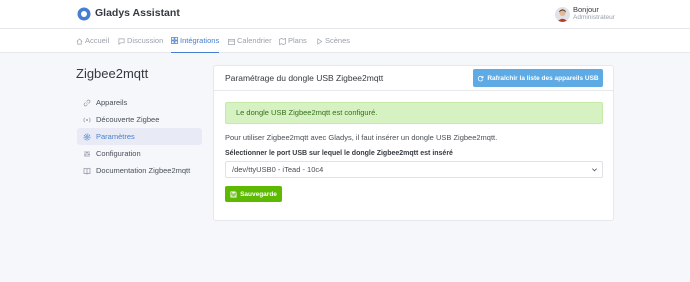 Image resolution: width=690 pixels, height=282 pixels. Describe the element at coordinates (87, 102) in the screenshot. I see `link-icon` at that location.